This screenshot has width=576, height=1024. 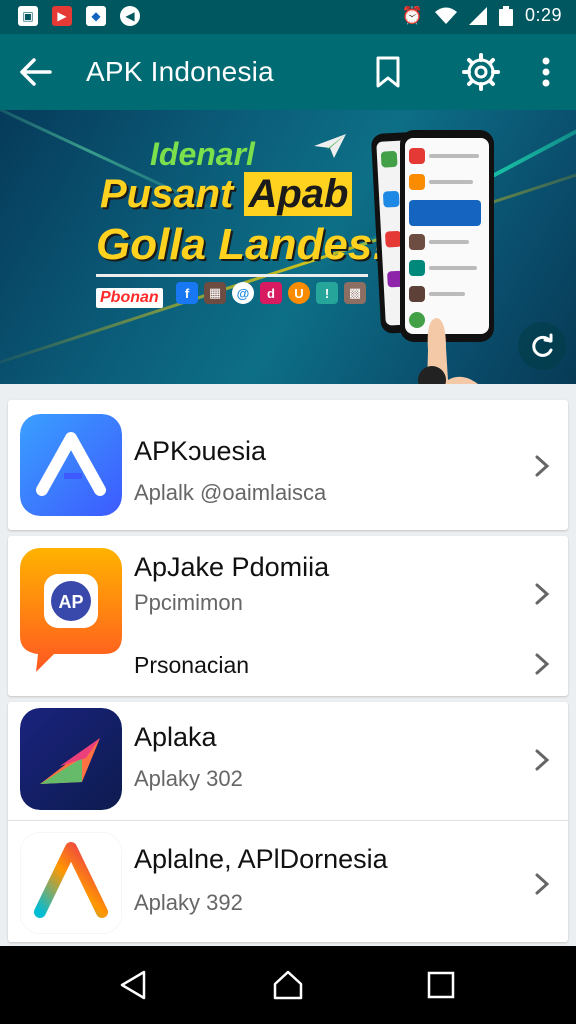 I want to click on banner-divider, so click(x=232, y=275).